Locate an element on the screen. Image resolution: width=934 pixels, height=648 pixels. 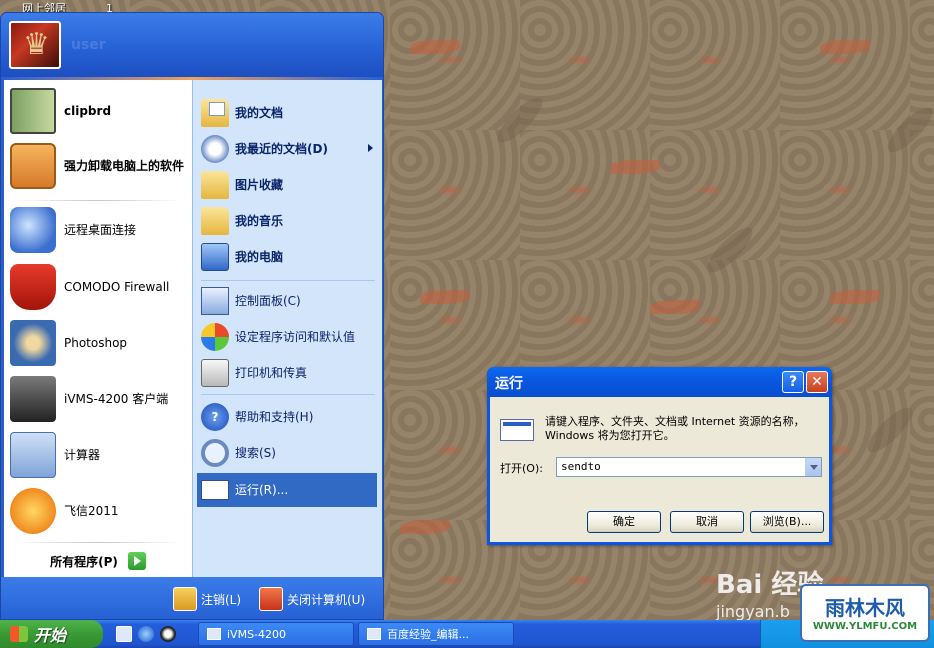
logoff-label: 注销(L) is located at coordinates (221, 599).